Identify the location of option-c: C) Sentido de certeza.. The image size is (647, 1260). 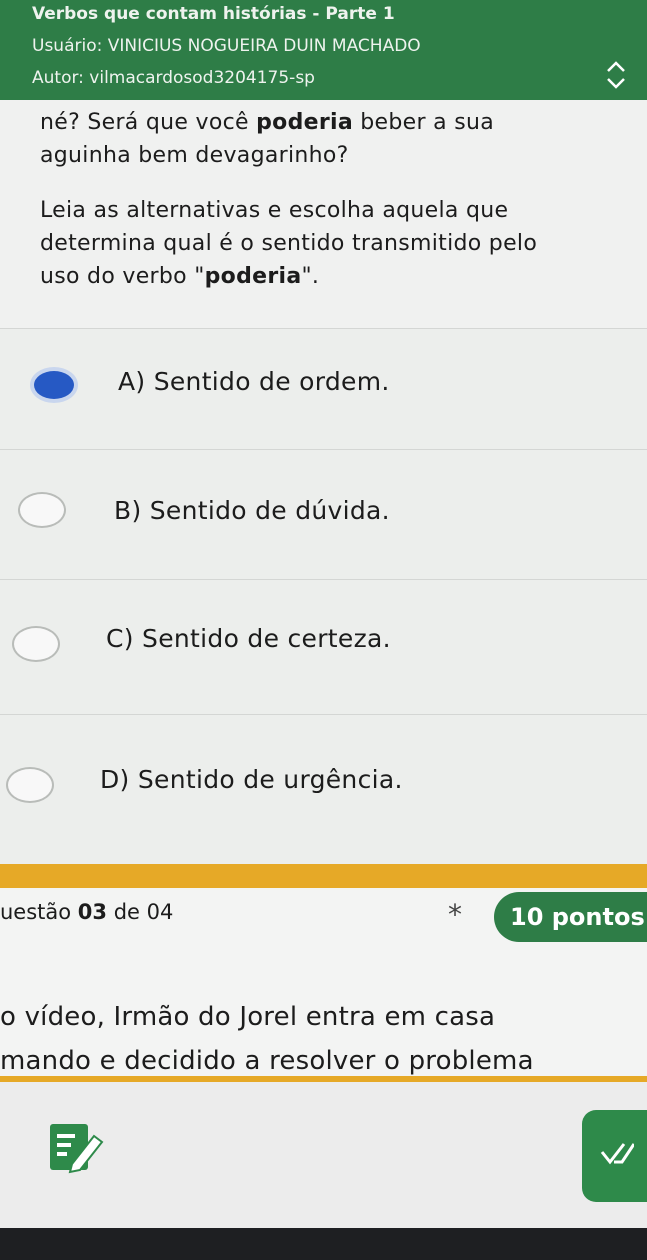
(323, 647).